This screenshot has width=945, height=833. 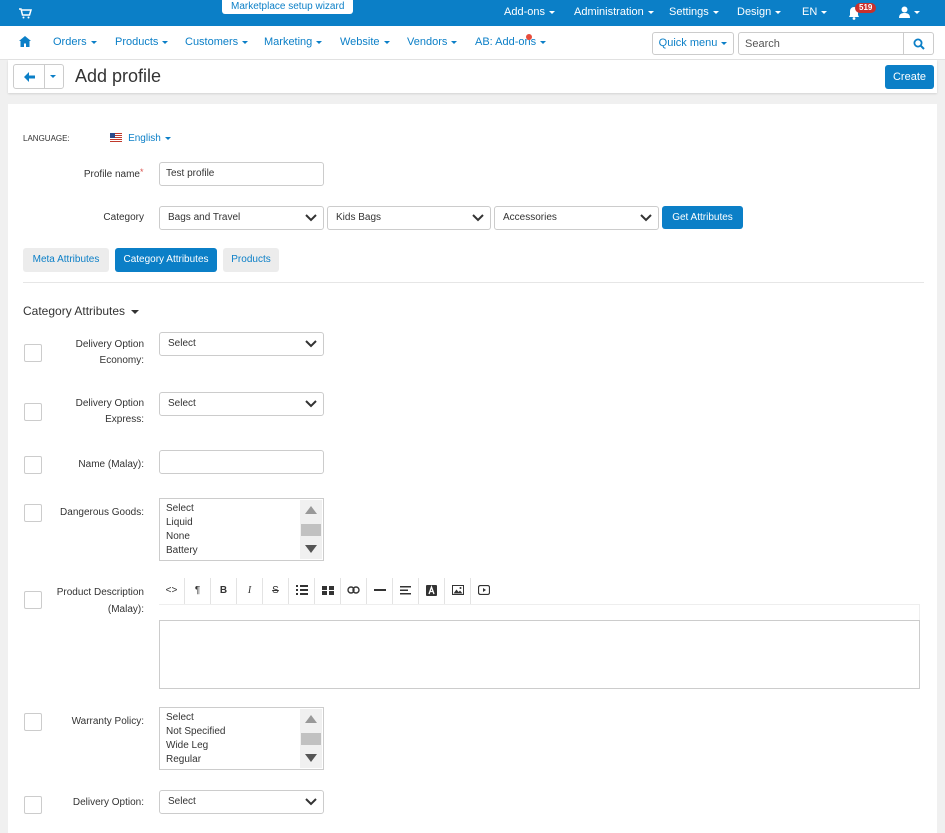 I want to click on search-button, so click(x=919, y=43).